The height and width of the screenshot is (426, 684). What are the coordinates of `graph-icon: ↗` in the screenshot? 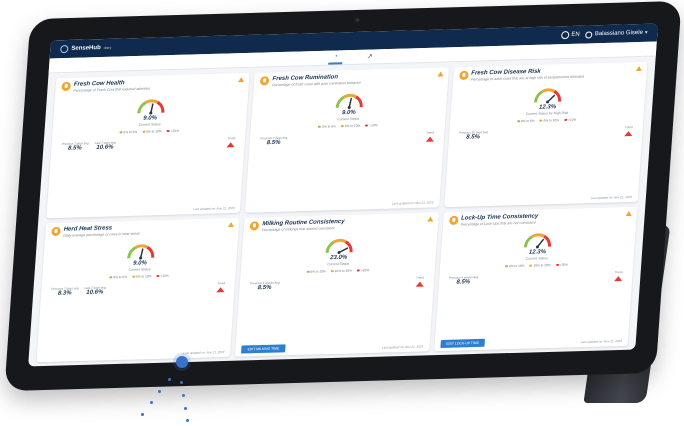 It's located at (369, 57).